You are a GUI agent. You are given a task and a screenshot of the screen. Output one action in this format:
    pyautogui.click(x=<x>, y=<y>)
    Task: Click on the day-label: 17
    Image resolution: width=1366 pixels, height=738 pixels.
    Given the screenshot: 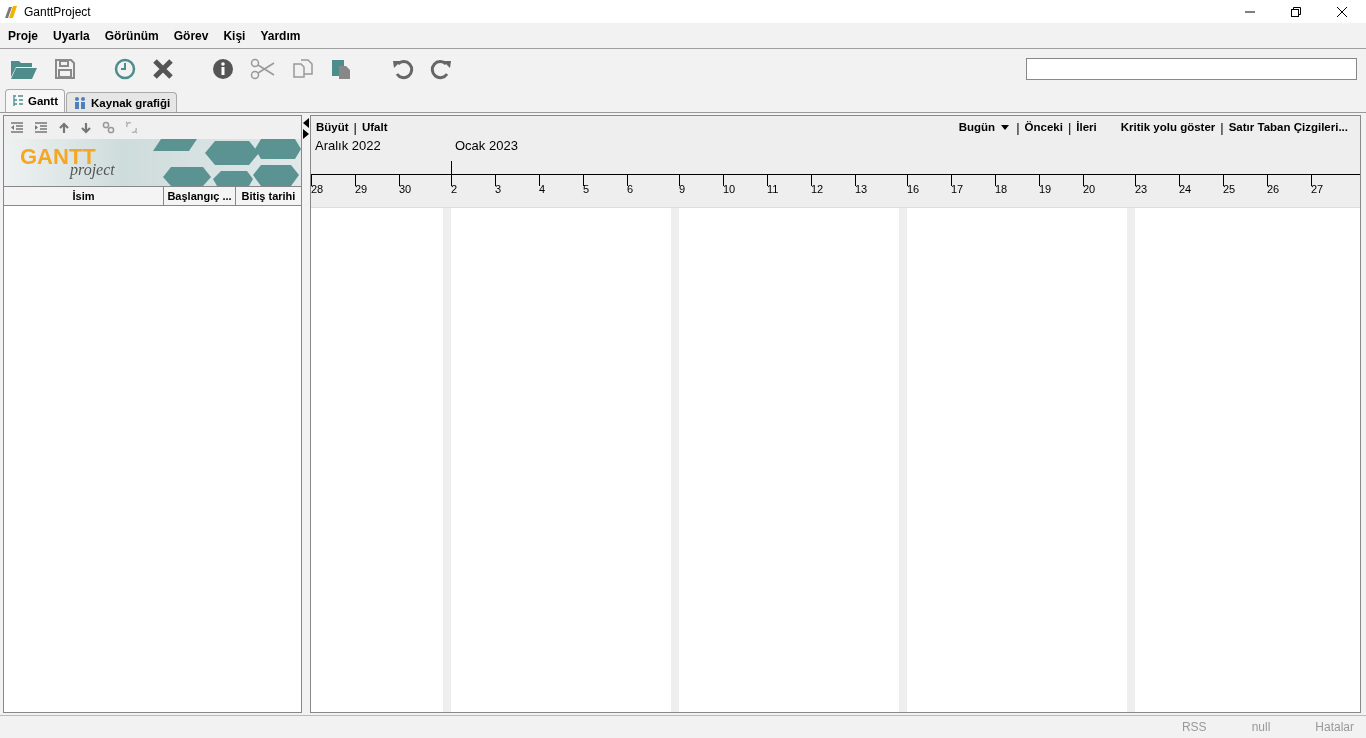 What is the action you would take?
    pyautogui.click(x=958, y=188)
    